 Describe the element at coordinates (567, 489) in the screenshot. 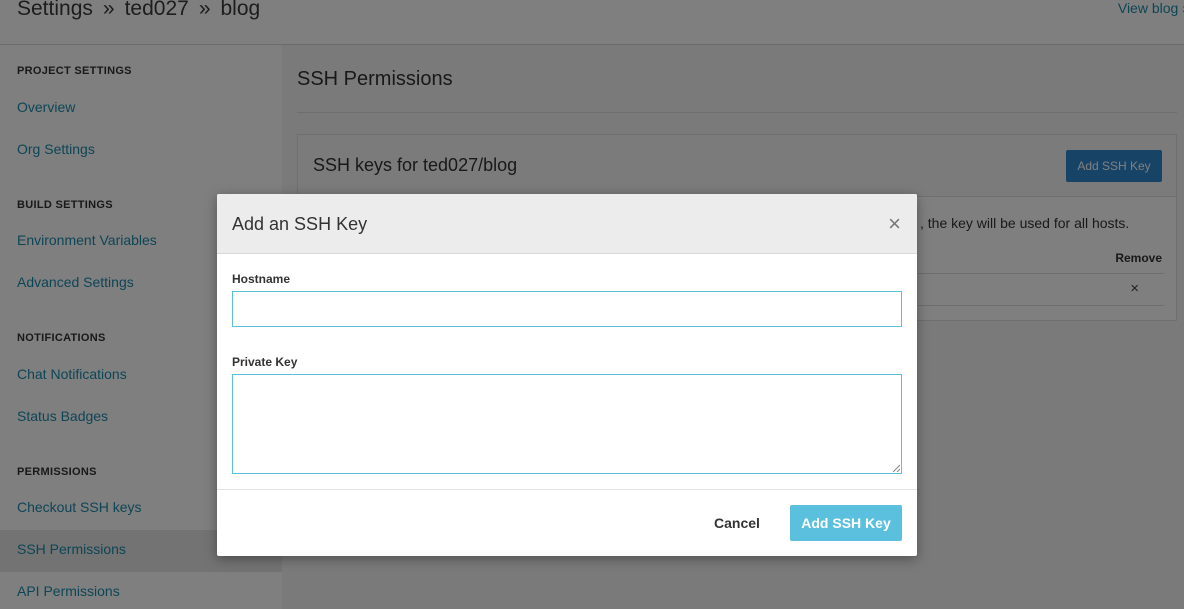

I see `dialog-footer-divider` at that location.